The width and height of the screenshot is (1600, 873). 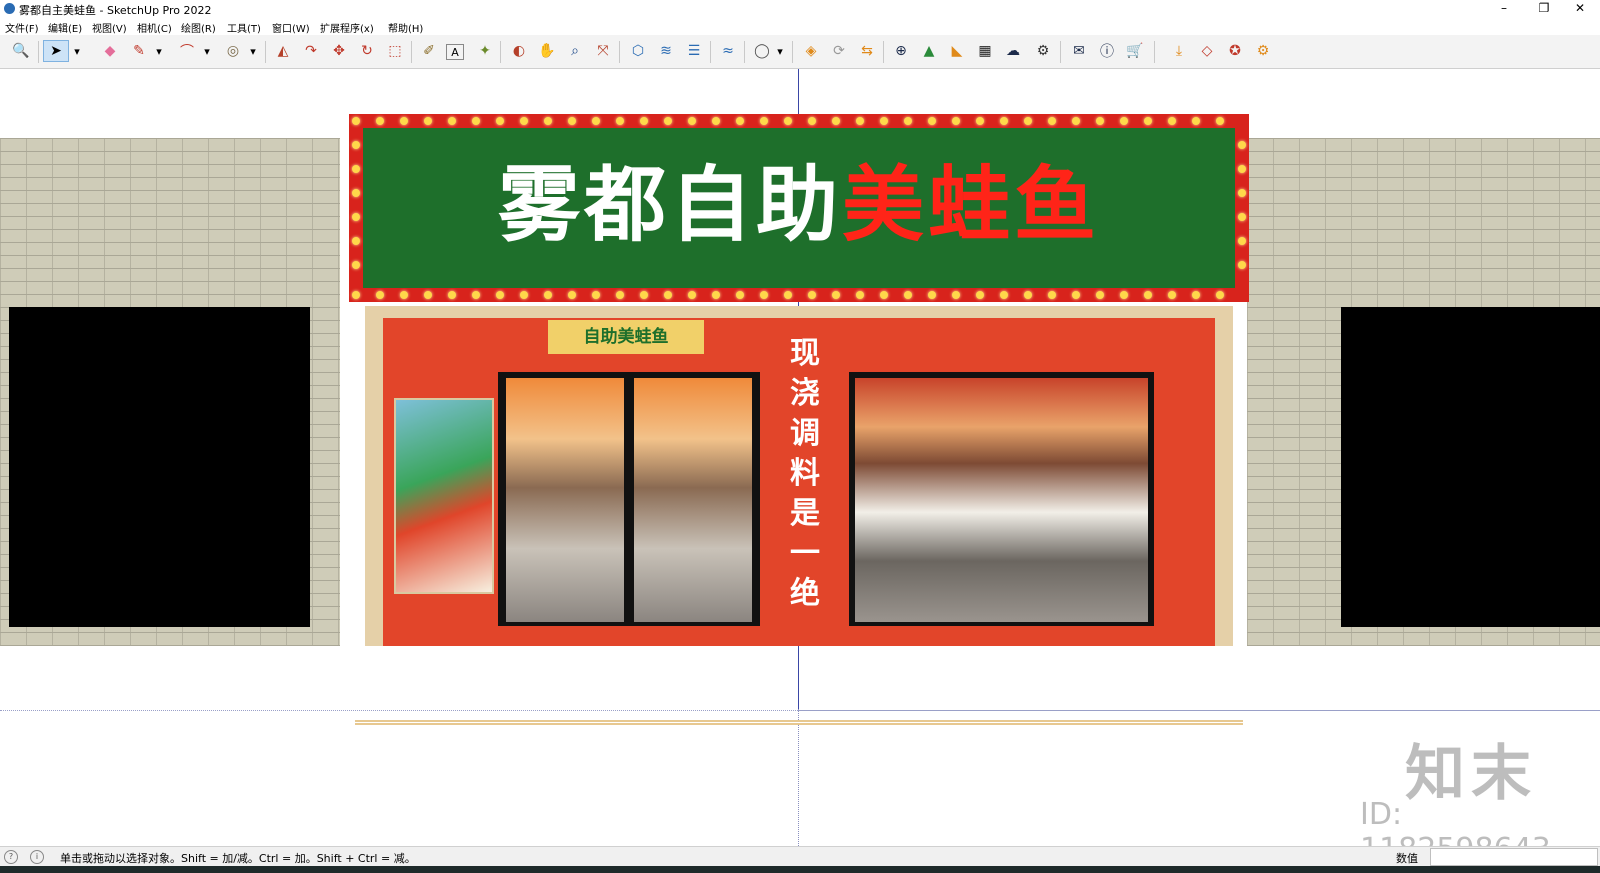 I want to click on rotate-icon: ↻, so click(x=367, y=51).